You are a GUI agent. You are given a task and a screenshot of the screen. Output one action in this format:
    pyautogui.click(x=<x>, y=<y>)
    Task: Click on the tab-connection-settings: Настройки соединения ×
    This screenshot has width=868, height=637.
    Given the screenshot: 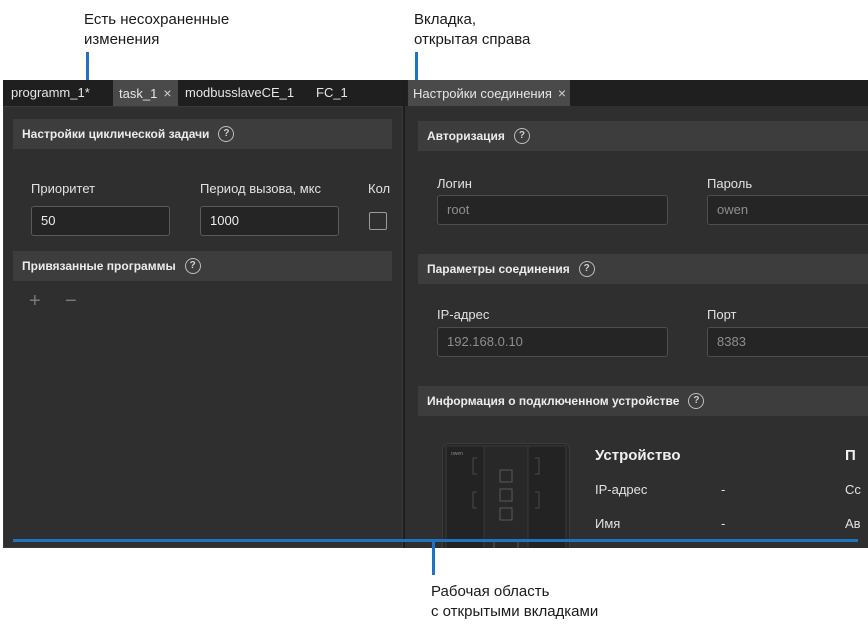 What is the action you would take?
    pyautogui.click(x=489, y=93)
    